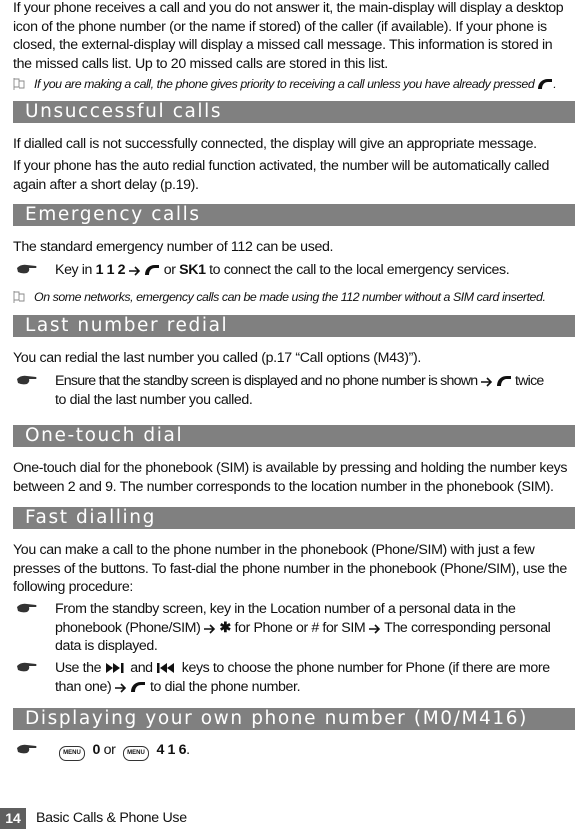 The width and height of the screenshot is (575, 829). Describe the element at coordinates (294, 112) in the screenshot. I see `section-header-unsuccessful-calls: Unsuccessful calls` at that location.